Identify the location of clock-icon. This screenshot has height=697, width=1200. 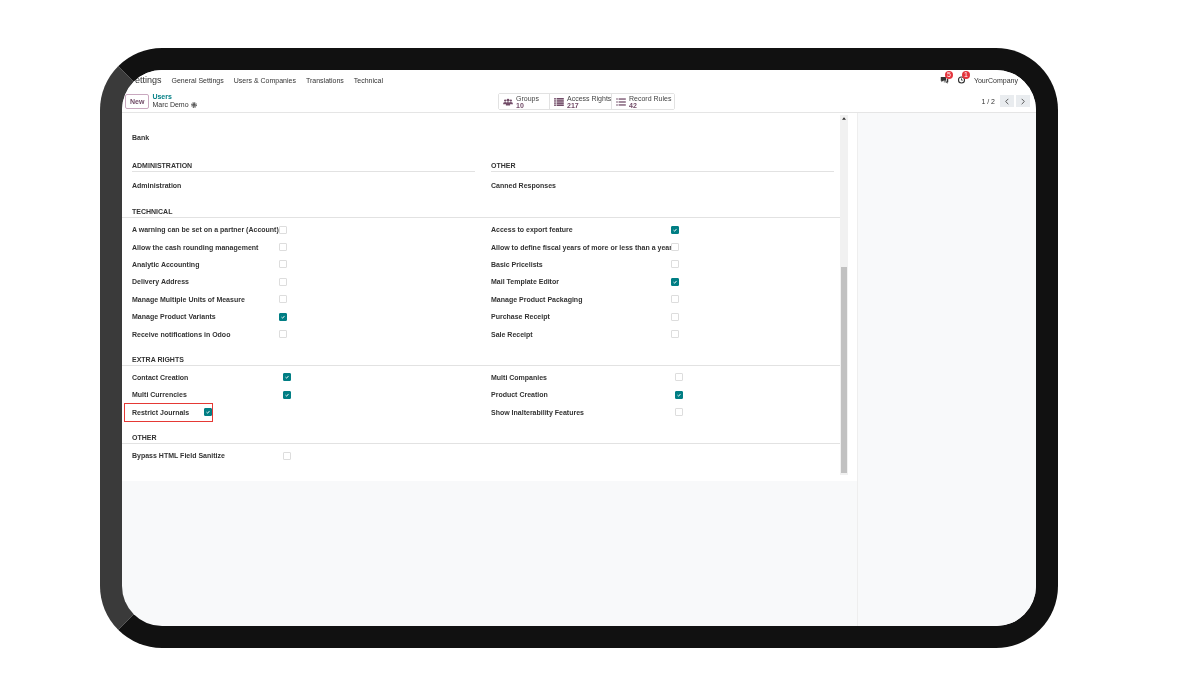
(961, 80).